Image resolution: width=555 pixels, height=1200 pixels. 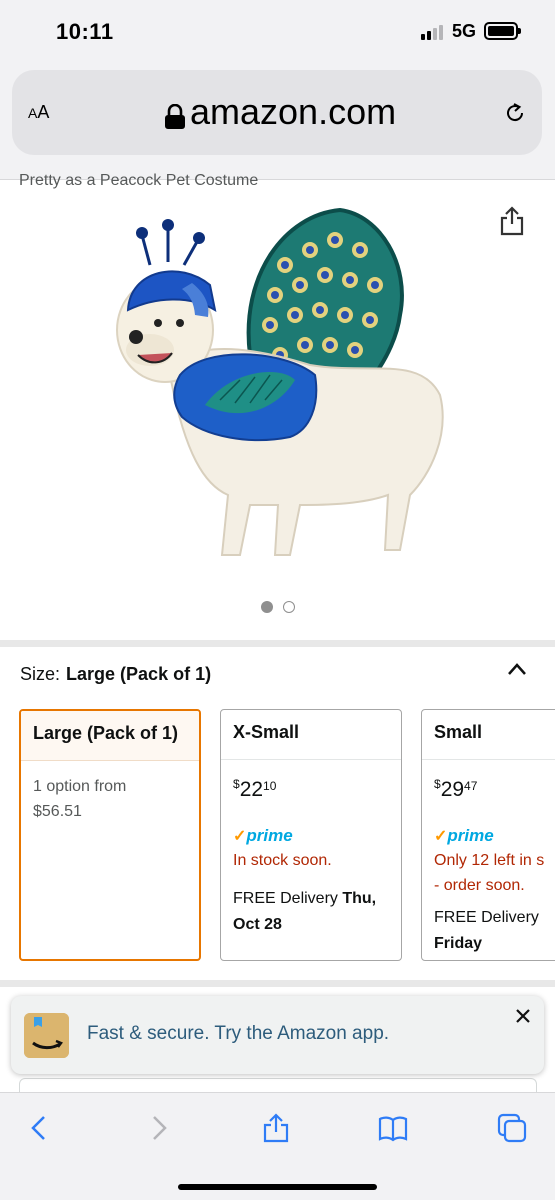 I want to click on reload-icon, so click(x=515, y=113).